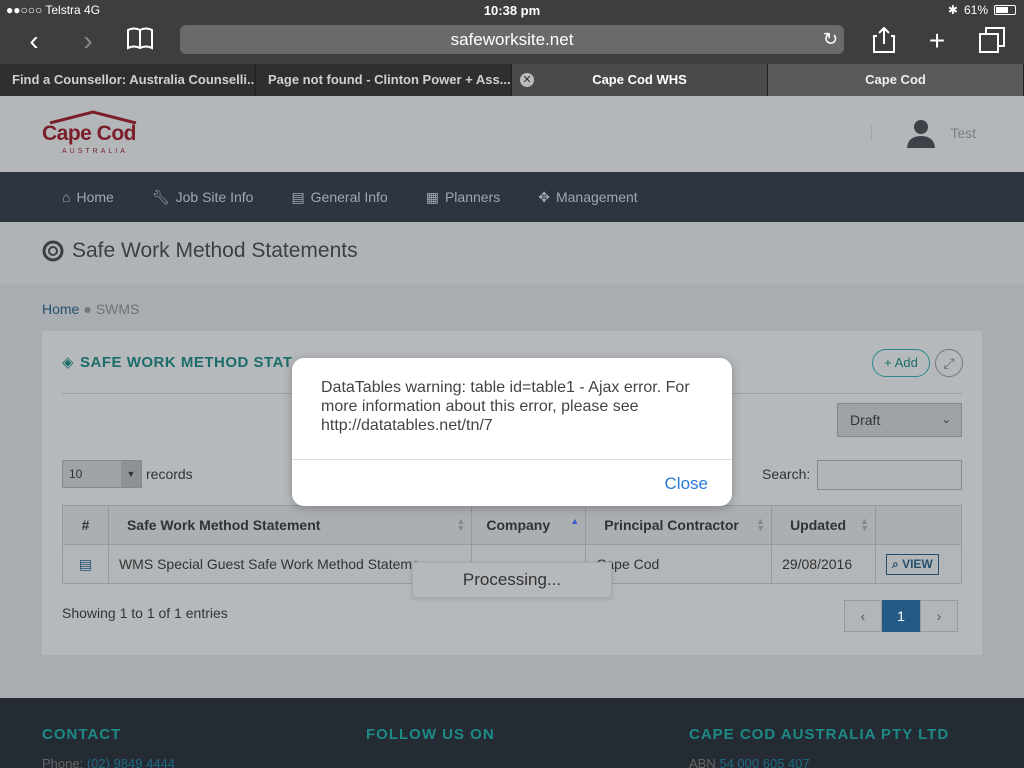 The width and height of the screenshot is (1024, 768). I want to click on panel-title: ◈ SAFE WORK METHOD STAT, so click(177, 362).